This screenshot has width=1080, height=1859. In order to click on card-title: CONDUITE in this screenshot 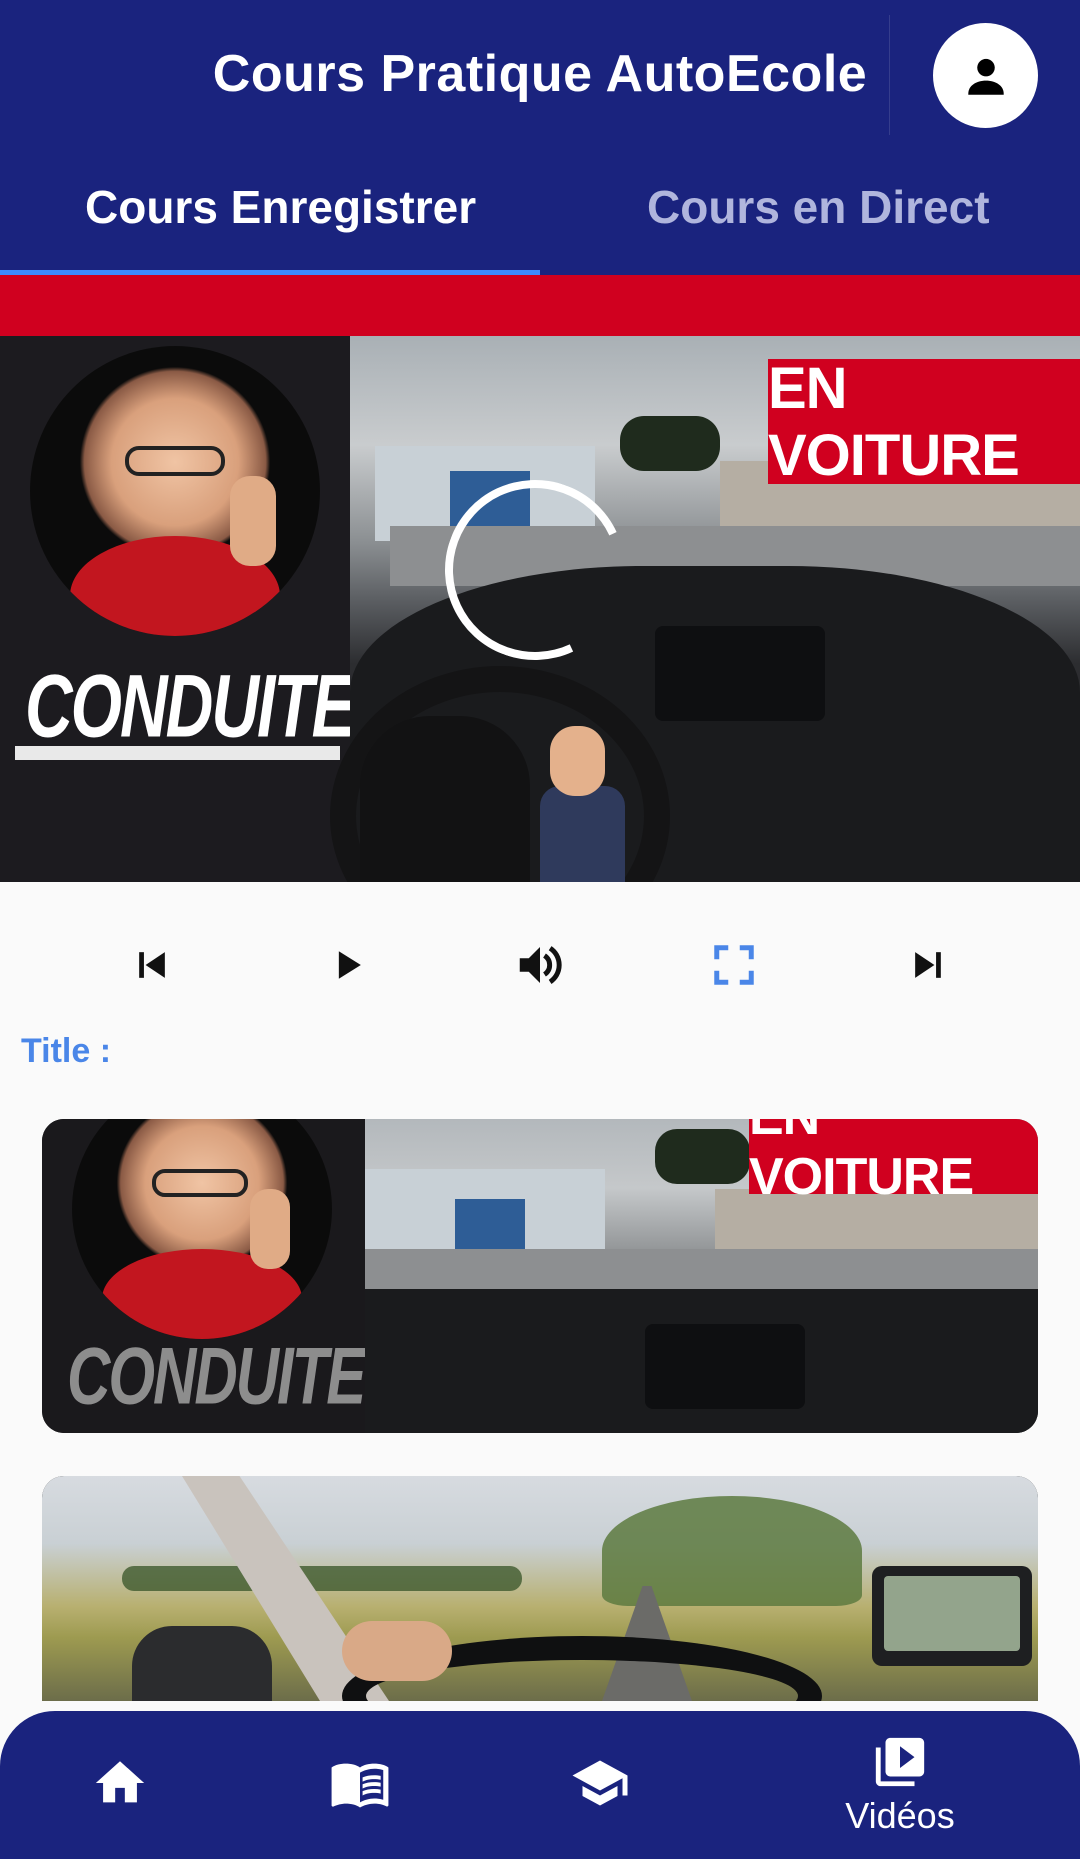, I will do `click(216, 1375)`.